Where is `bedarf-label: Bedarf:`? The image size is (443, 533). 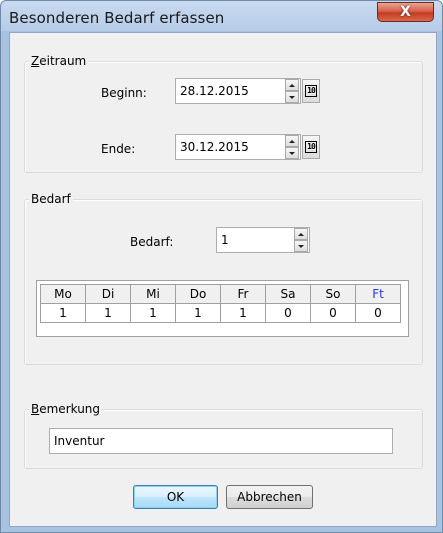
bedarf-label: Bedarf: is located at coordinates (152, 242).